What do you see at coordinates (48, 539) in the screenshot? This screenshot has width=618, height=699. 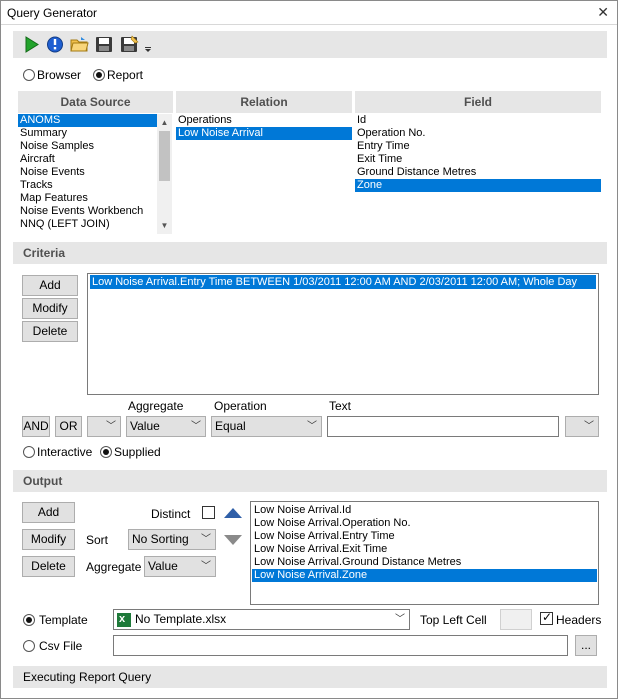 I see `output-modify-button: Modify` at bounding box center [48, 539].